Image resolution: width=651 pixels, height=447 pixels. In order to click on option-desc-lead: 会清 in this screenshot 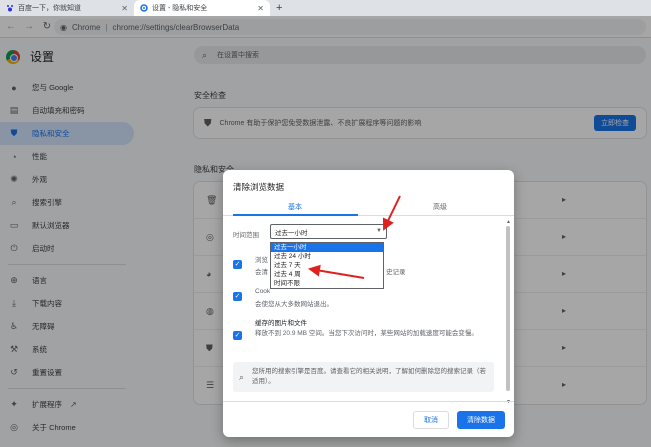, I will do `click(261, 272)`.